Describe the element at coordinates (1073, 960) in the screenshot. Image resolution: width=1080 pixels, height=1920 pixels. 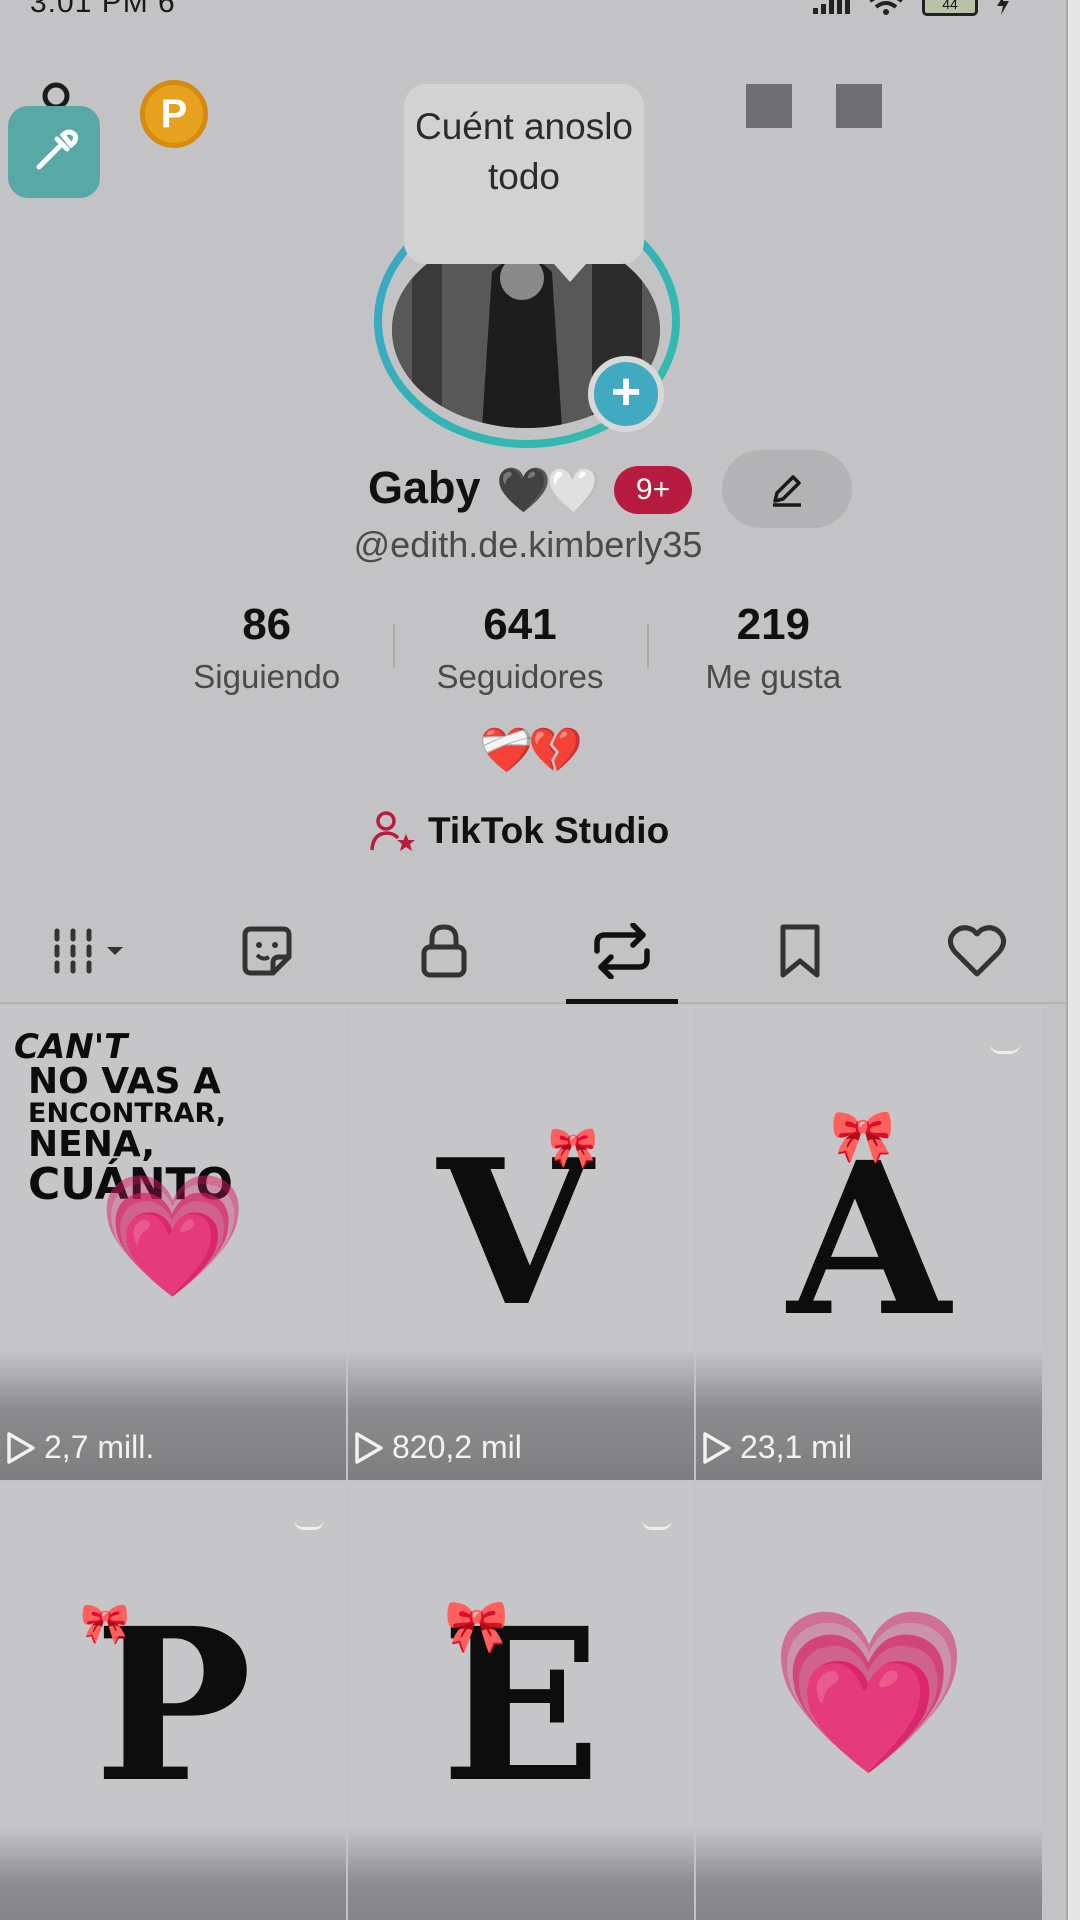
I see `screen-edge` at that location.